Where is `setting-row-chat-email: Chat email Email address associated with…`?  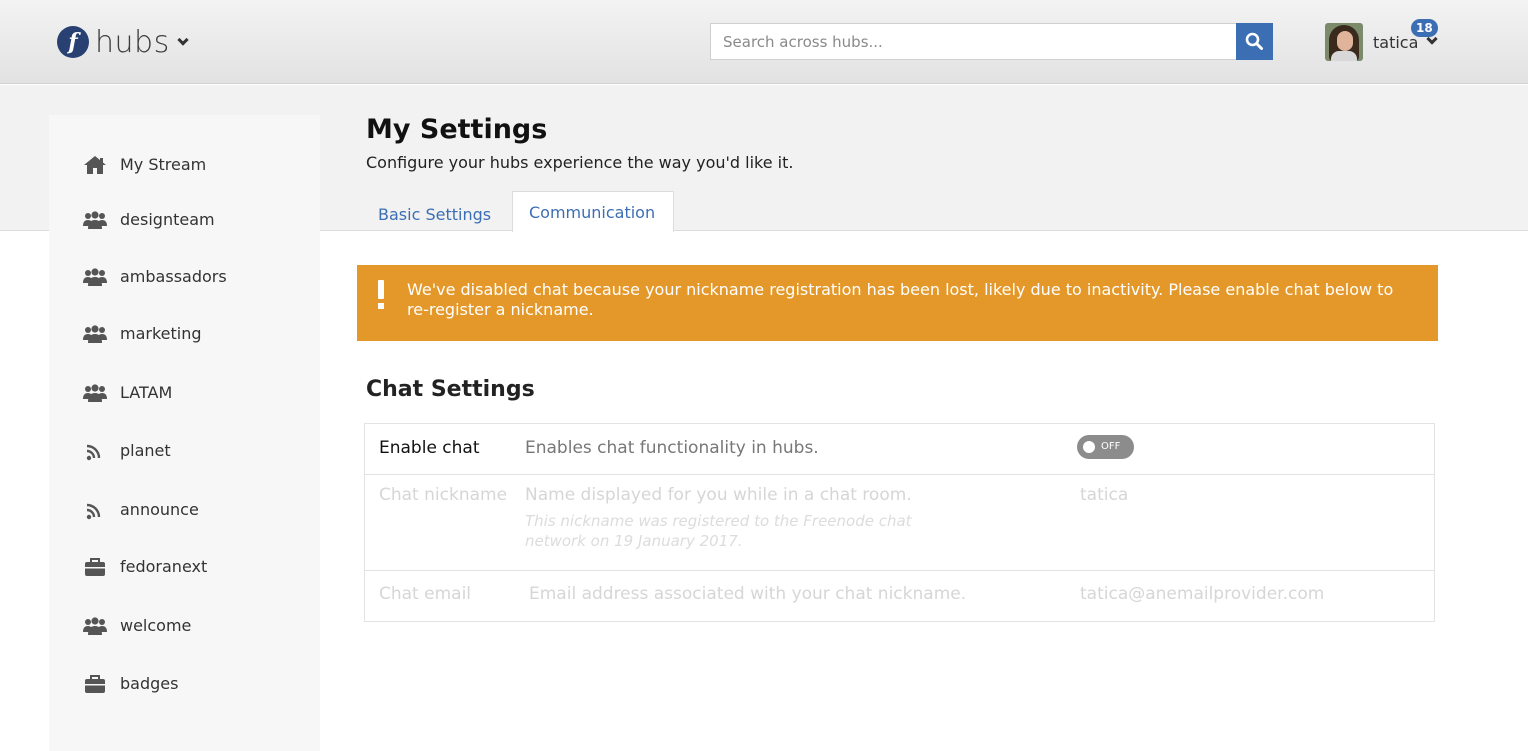 setting-row-chat-email: Chat email Email address associated with… is located at coordinates (899, 596).